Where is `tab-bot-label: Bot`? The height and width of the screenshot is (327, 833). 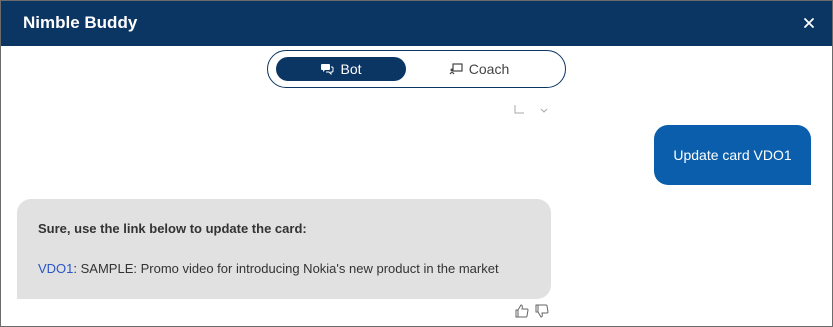 tab-bot-label: Bot is located at coordinates (351, 69).